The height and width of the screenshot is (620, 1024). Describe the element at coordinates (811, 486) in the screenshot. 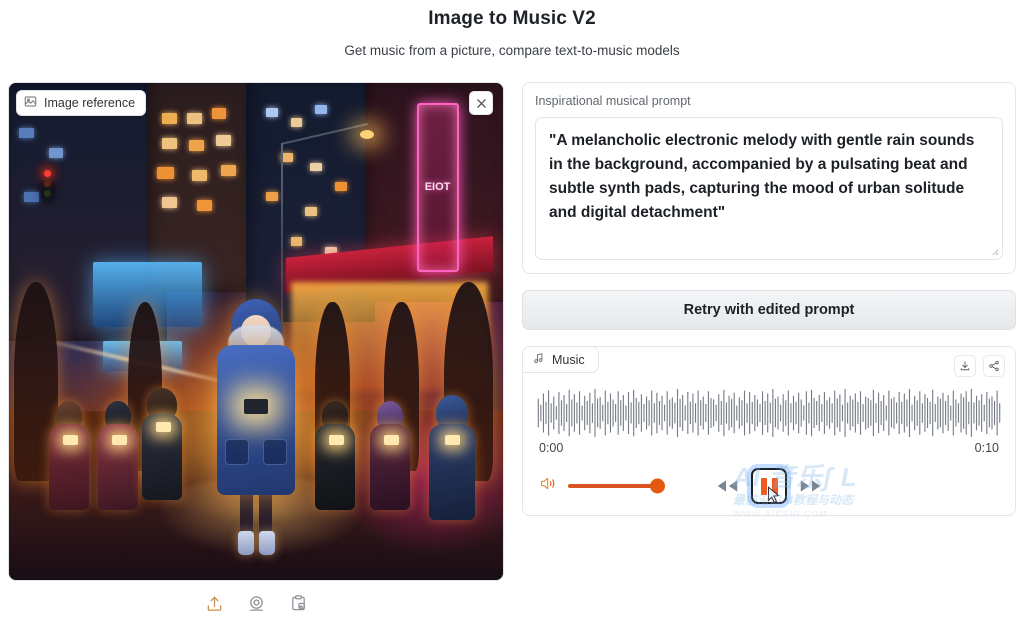

I see `skip-forward-icon` at that location.